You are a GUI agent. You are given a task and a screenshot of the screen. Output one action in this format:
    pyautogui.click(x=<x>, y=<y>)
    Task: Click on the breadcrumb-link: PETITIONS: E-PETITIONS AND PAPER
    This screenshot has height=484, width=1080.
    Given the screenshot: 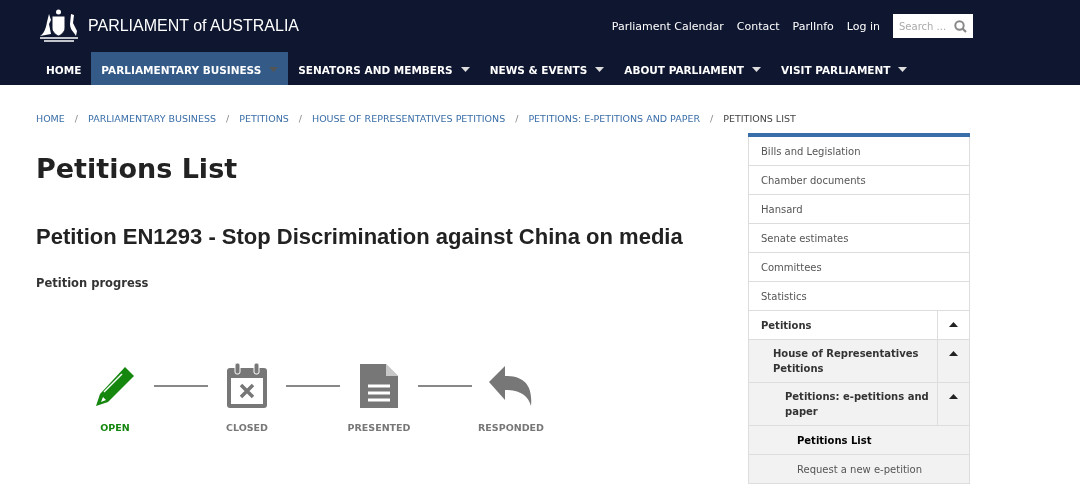 What is the action you would take?
    pyautogui.click(x=614, y=118)
    